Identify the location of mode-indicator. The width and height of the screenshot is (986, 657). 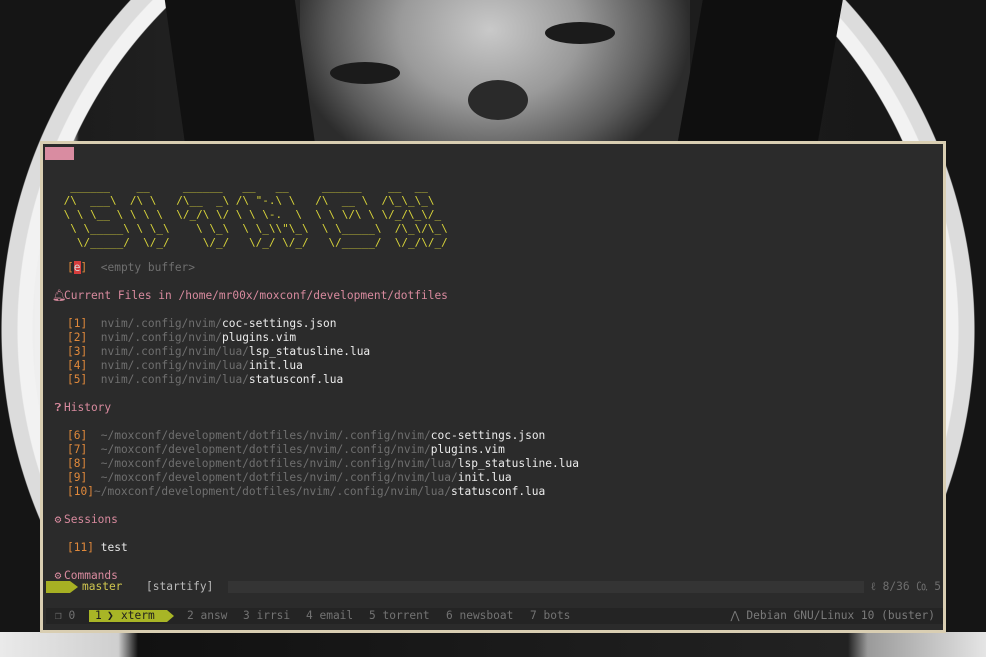
(58, 587).